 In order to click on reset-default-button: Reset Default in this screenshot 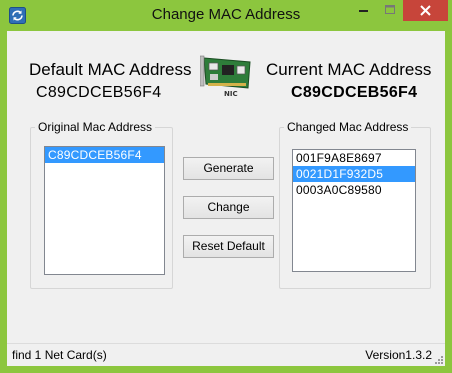, I will do `click(228, 246)`.